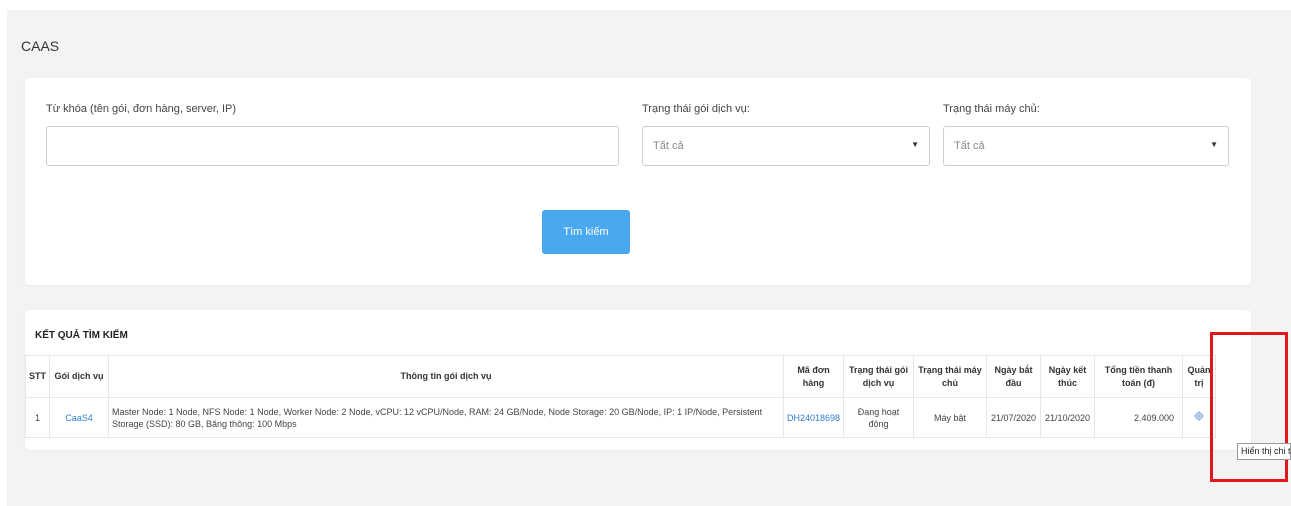  What do you see at coordinates (1139, 376) in the screenshot?
I see `column-header: Tổng tiền thanh toán (đ)` at bounding box center [1139, 376].